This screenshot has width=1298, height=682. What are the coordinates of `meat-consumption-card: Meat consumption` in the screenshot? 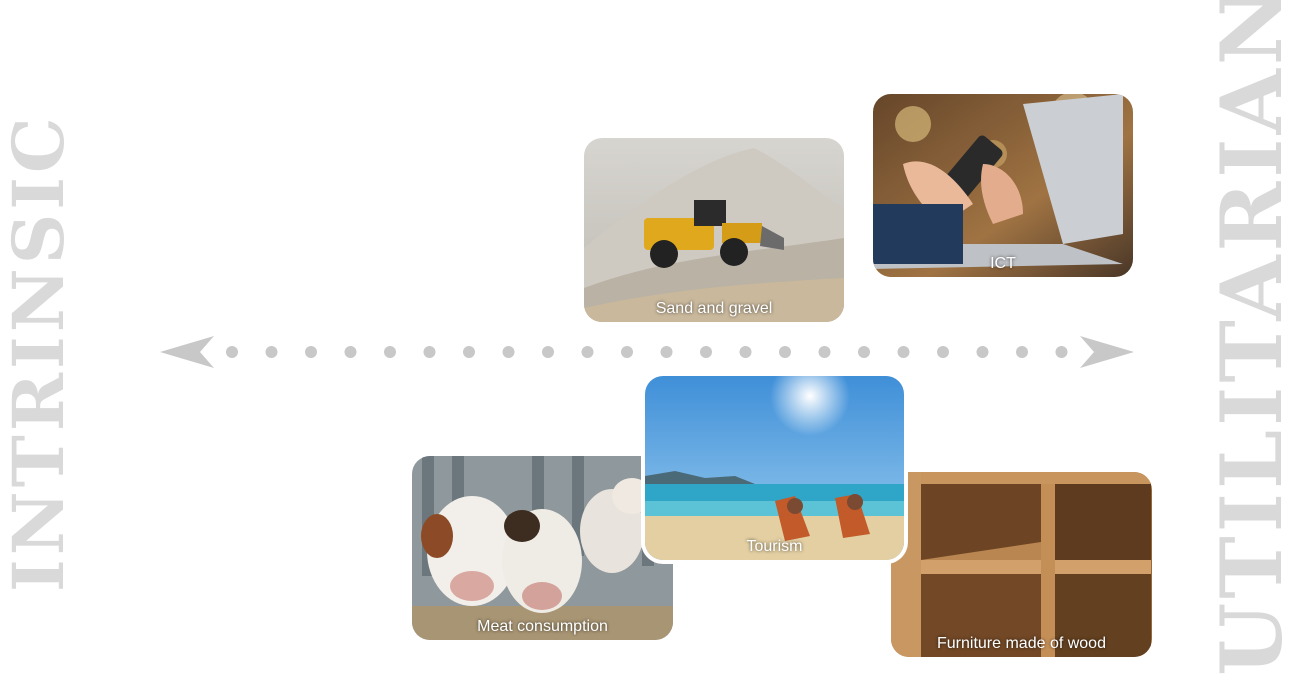 It's located at (542, 548).